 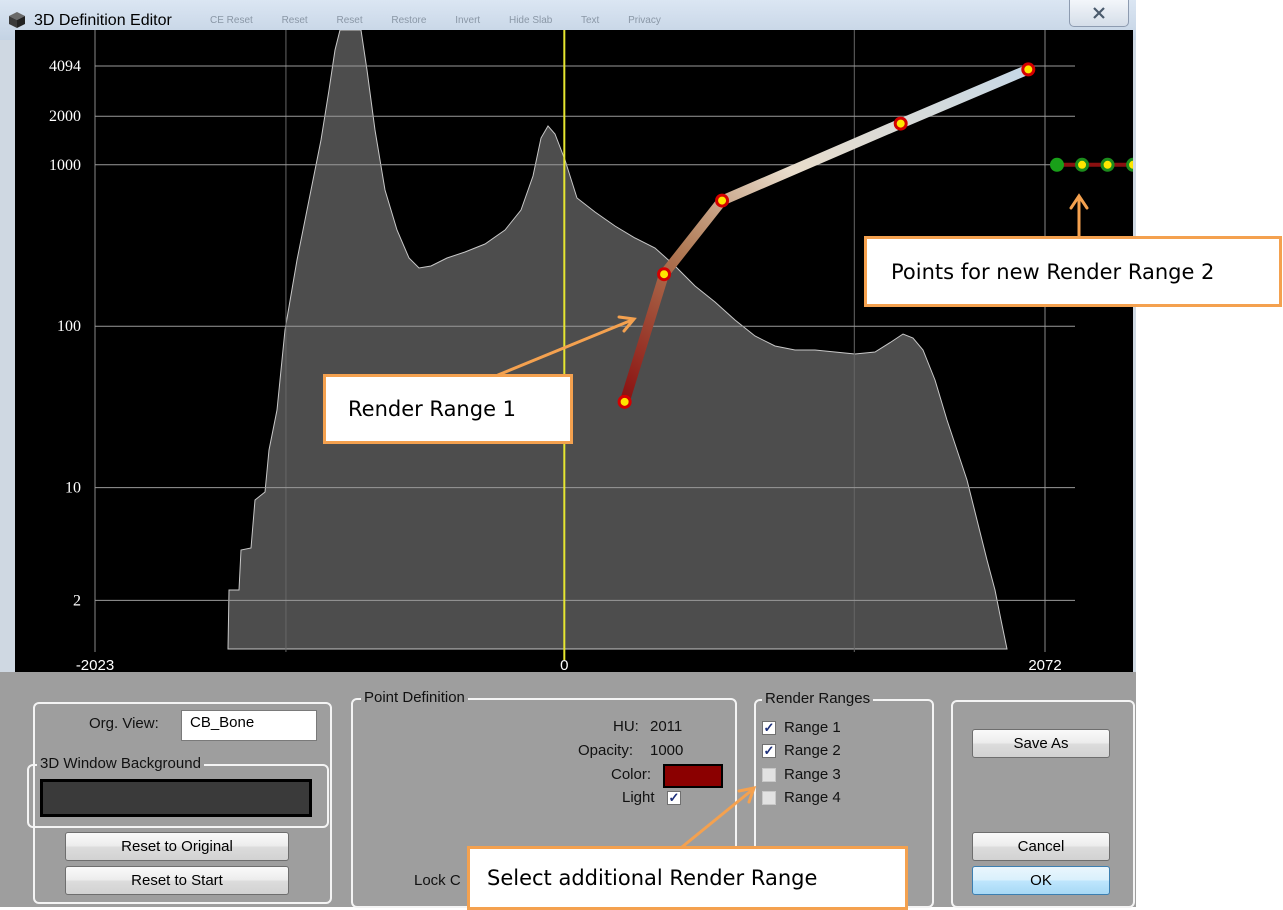 I want to click on x-tick-label: 0, so click(x=564, y=664).